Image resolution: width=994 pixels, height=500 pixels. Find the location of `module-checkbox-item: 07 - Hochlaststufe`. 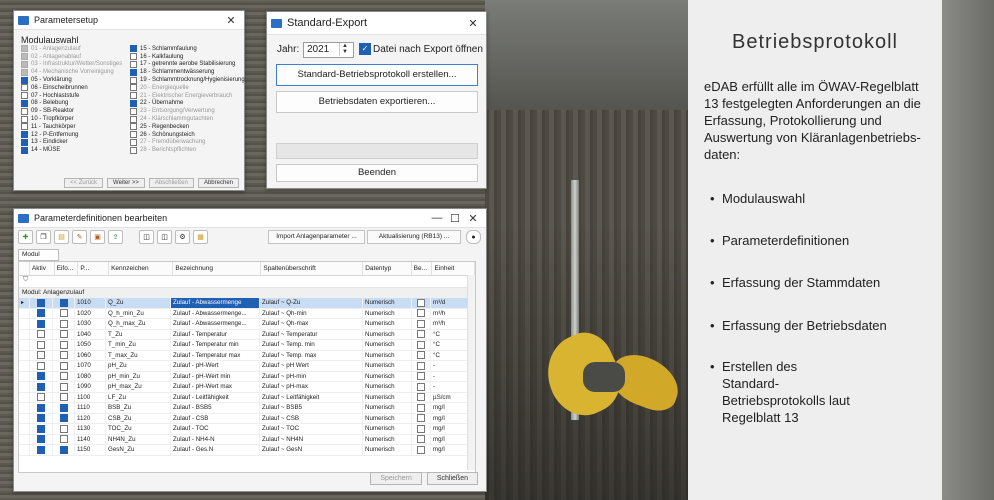

module-checkbox-item: 07 - Hochlaststufe is located at coordinates (76, 96).